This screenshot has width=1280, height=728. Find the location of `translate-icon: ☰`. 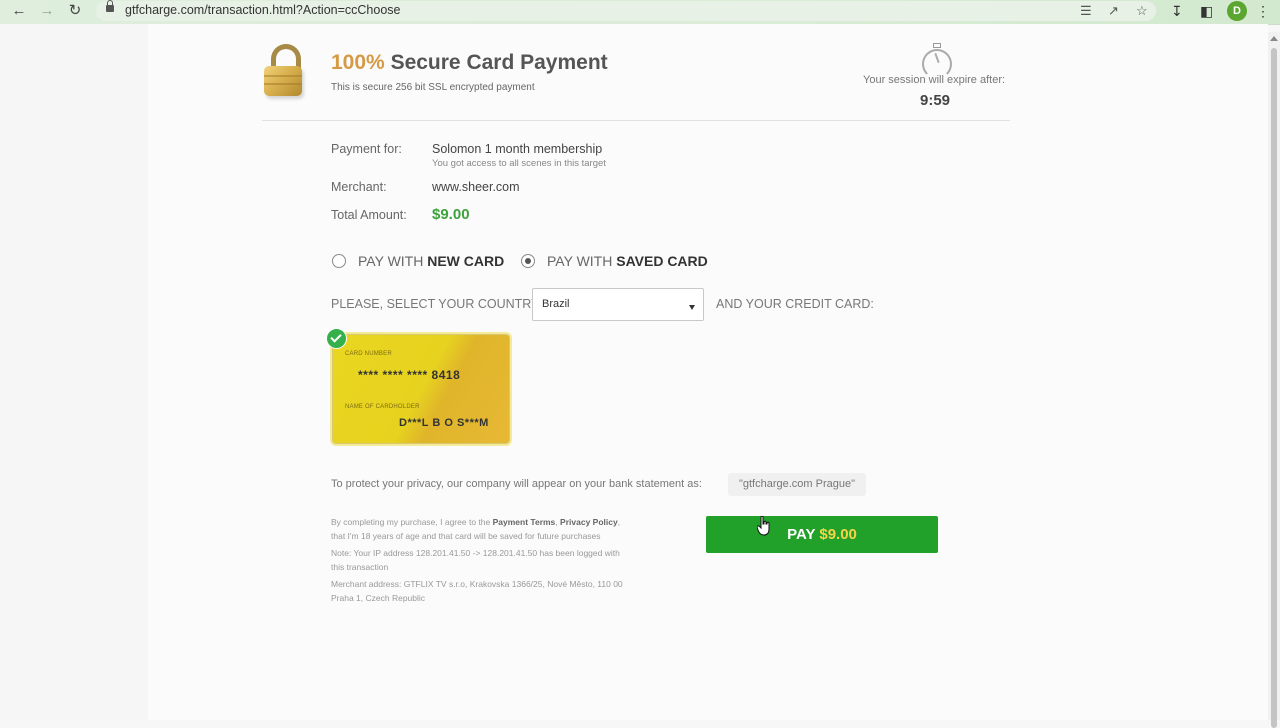

translate-icon: ☰ is located at coordinates (1086, 11).